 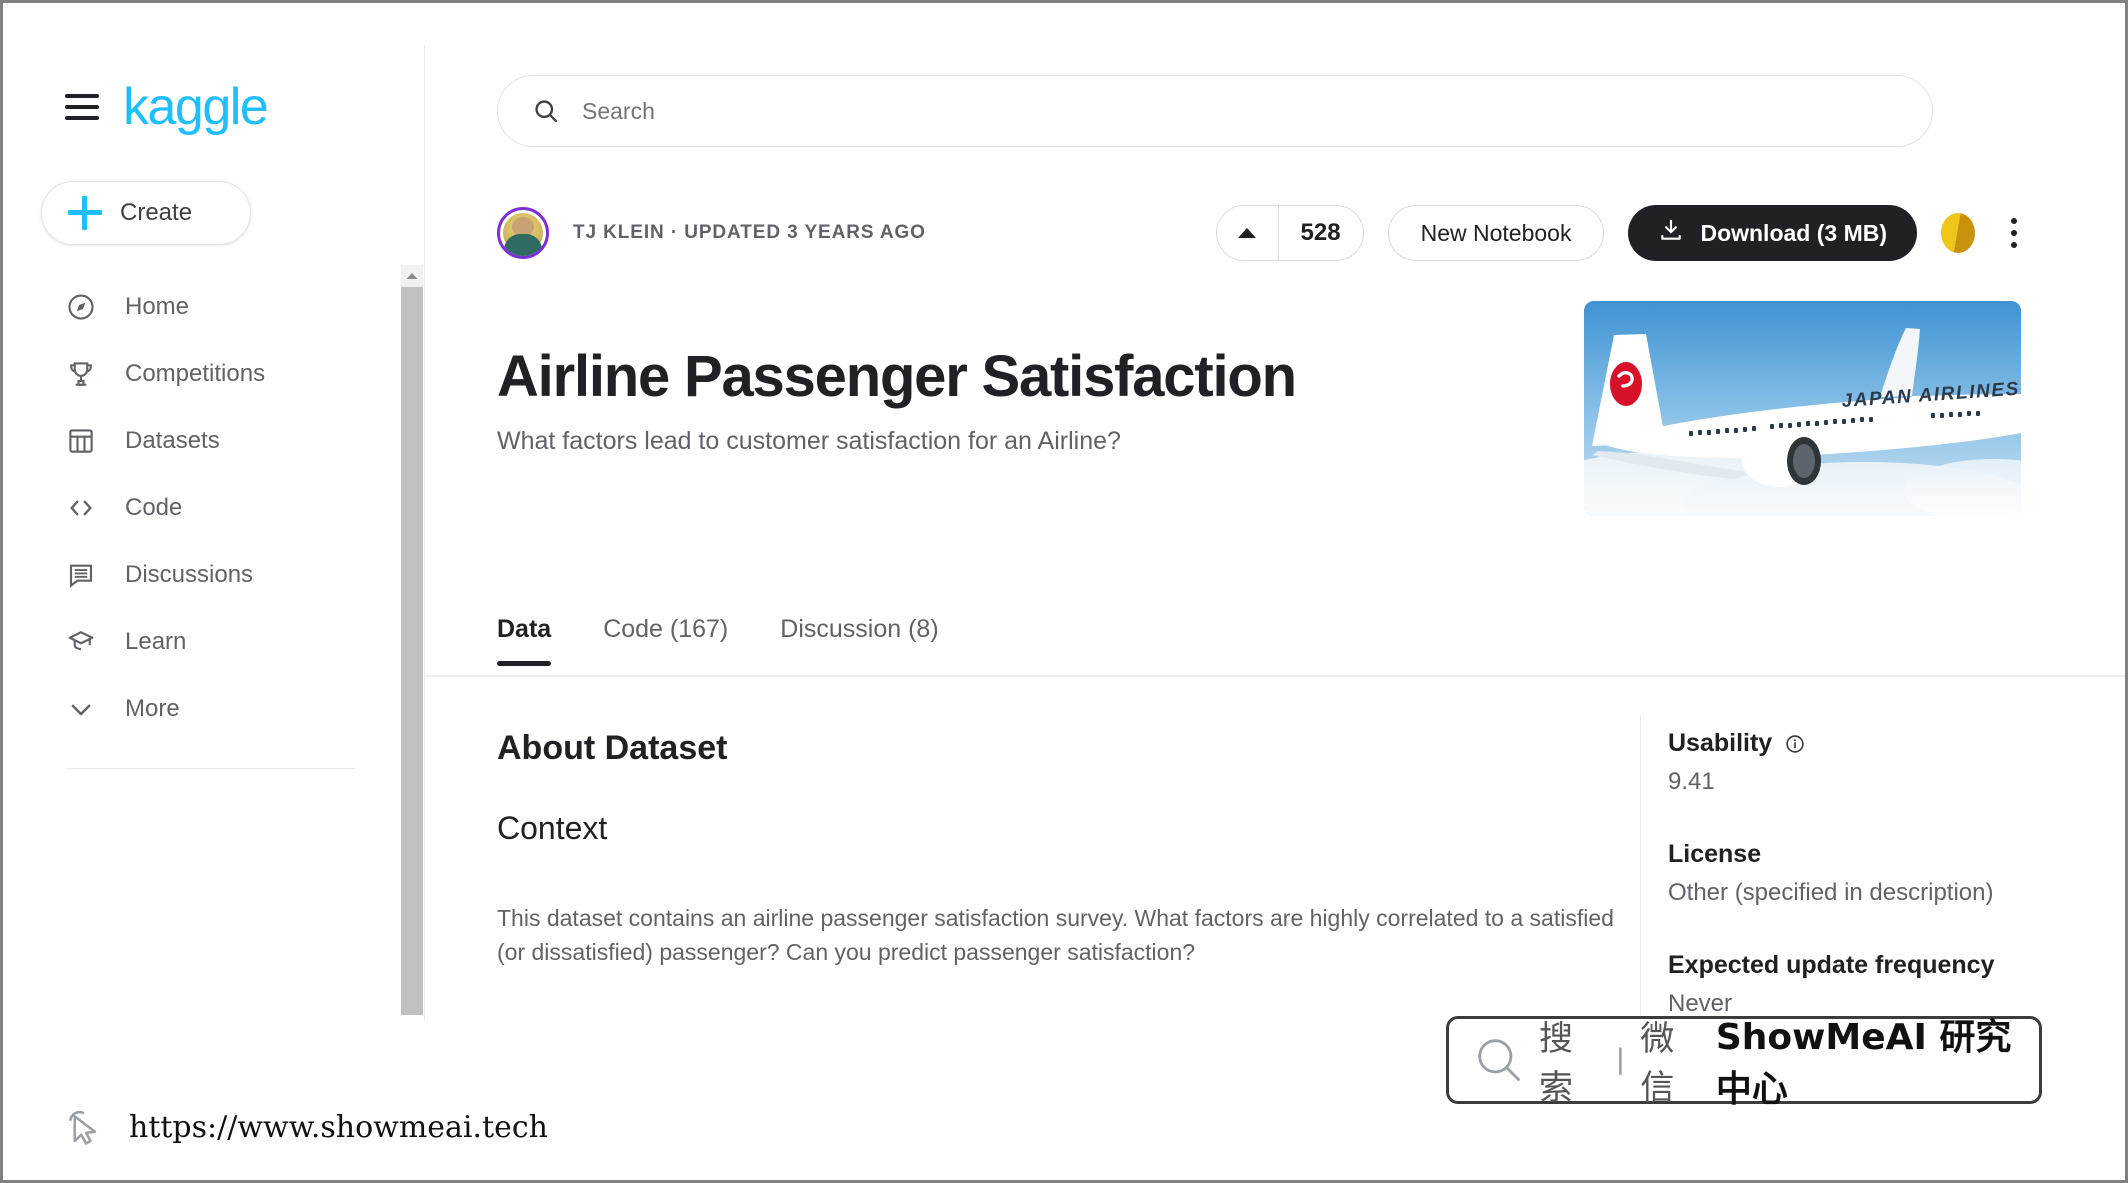 What do you see at coordinates (213, 306) in the screenshot?
I see `sidebar-item-home: Home` at bounding box center [213, 306].